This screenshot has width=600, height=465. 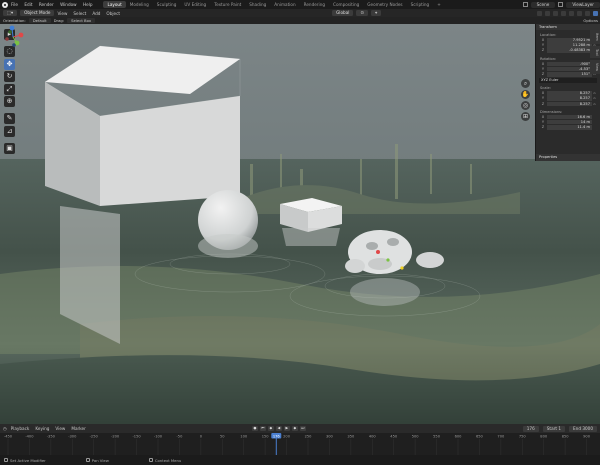 What do you see at coordinates (13, 37) in the screenshot?
I see `navigation-gizmo` at bounding box center [13, 37].